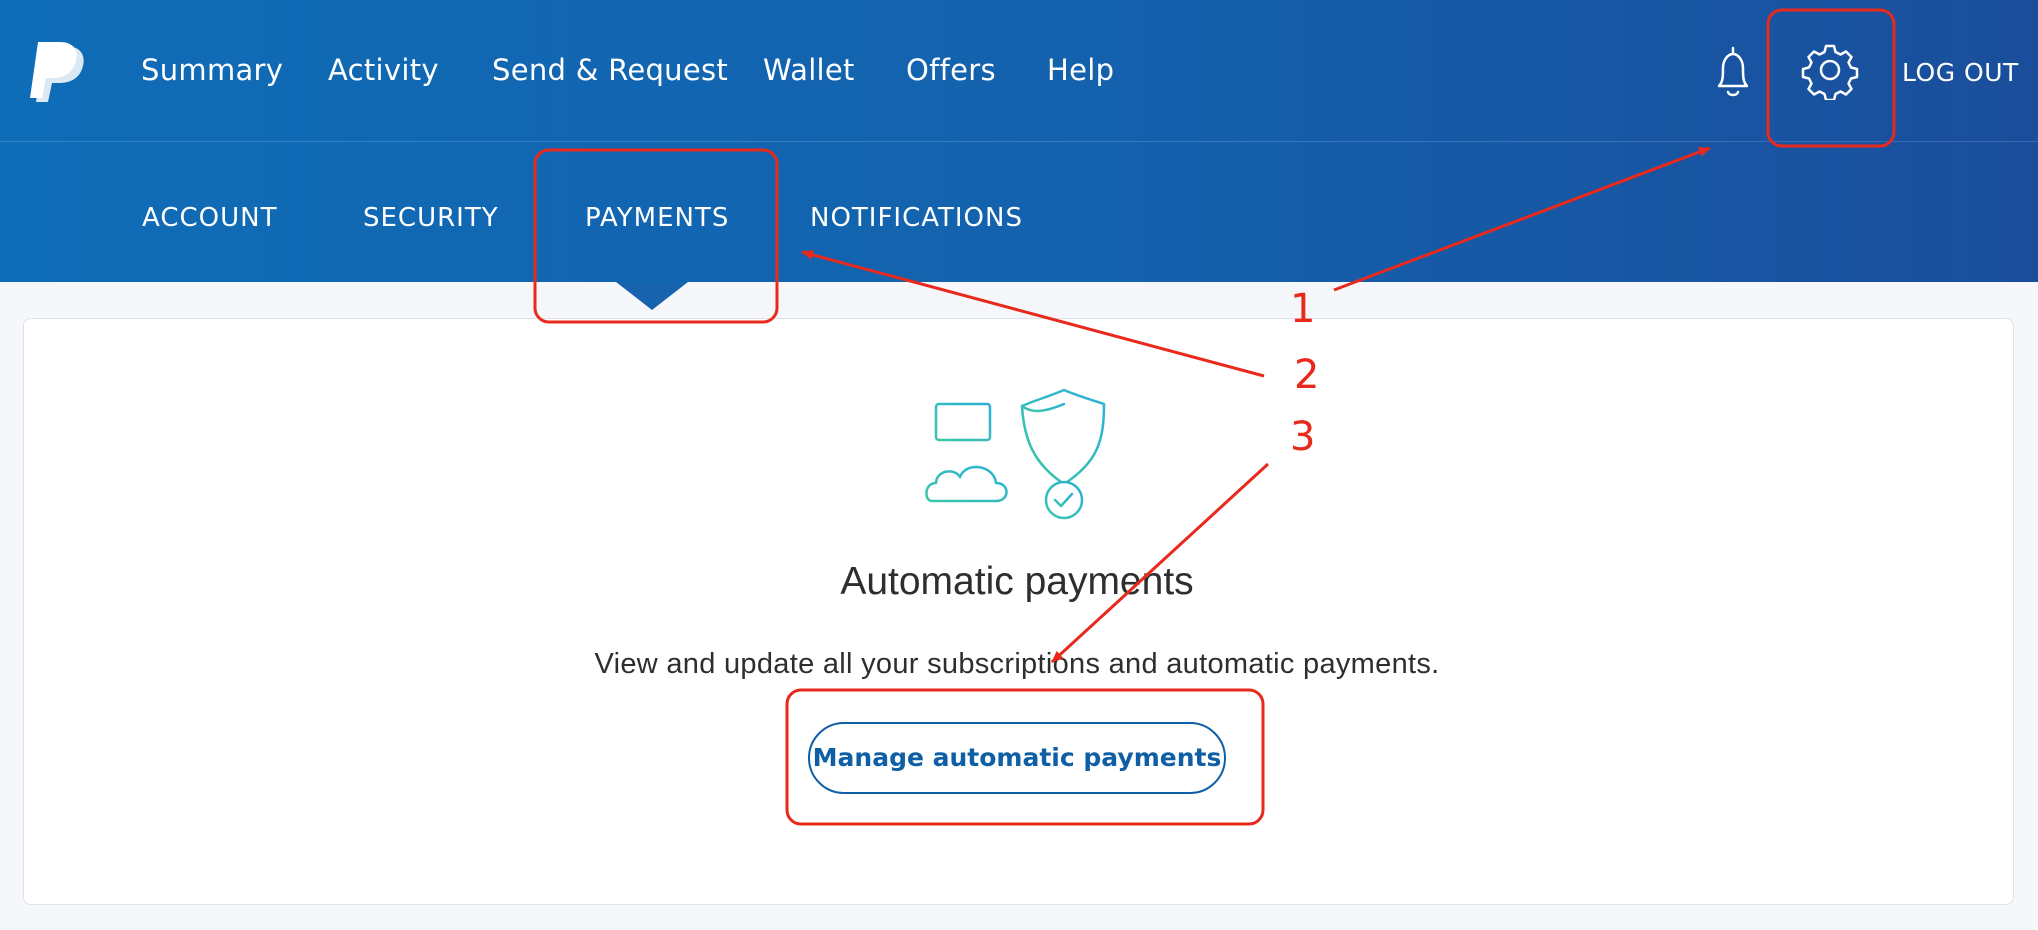 The width and height of the screenshot is (2038, 930). I want to click on logout-link: LOG OUT, so click(1960, 73).